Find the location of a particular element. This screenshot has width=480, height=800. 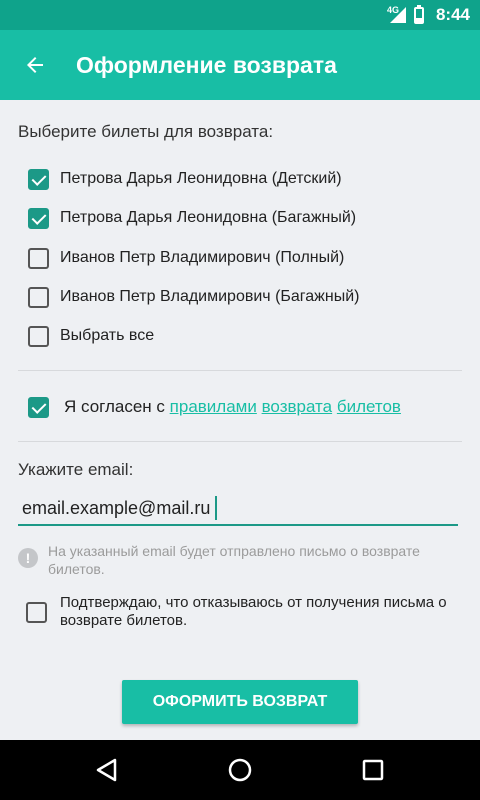

ticket-label: Петрова Дарья Леонидовна (Багажный) is located at coordinates (208, 217).